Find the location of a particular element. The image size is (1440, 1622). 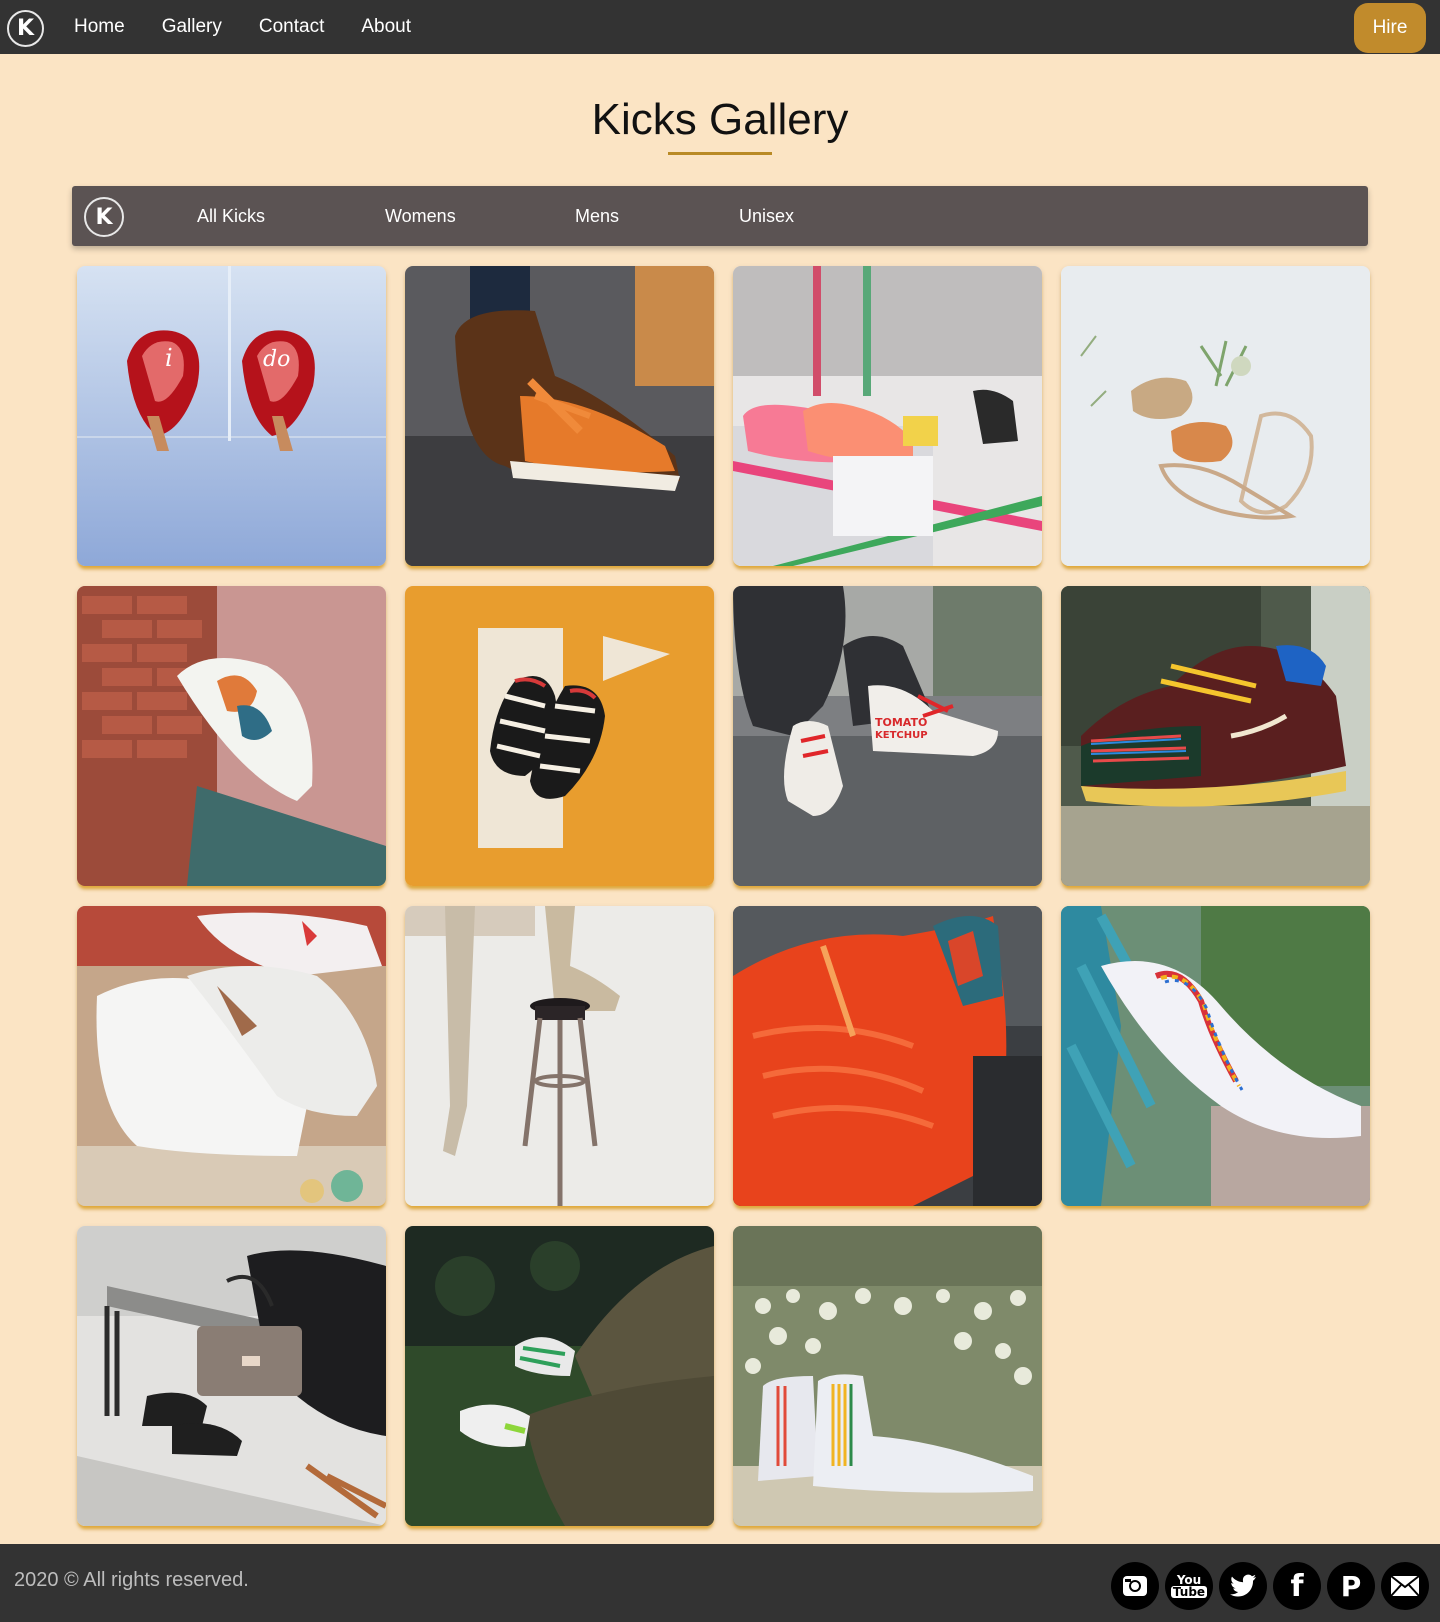

gallery-item-zebra-sneakers is located at coordinates (559, 736).